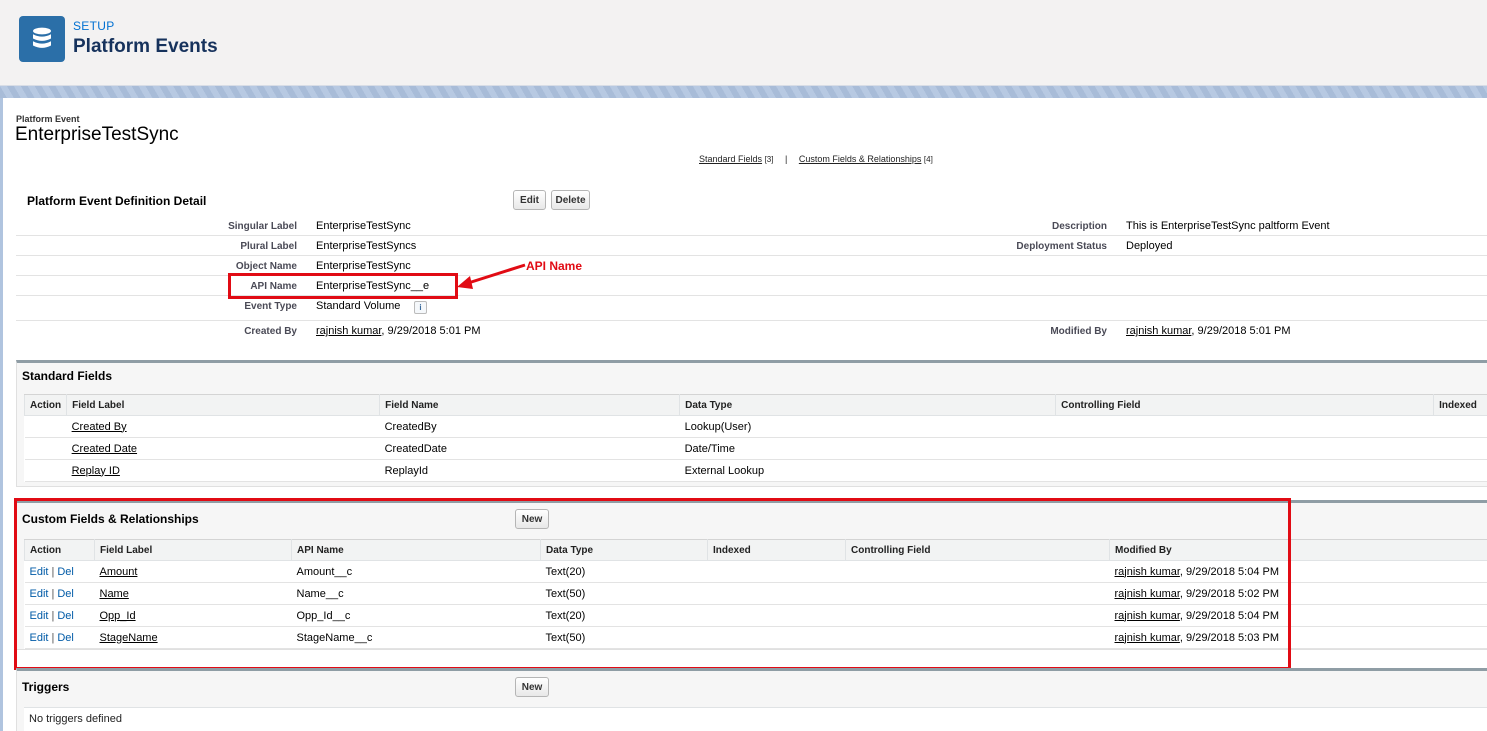 Image resolution: width=1487 pixels, height=731 pixels. I want to click on modified-by-value: rajnish kumar, 9/29/2018 5:01 PM, so click(1208, 331).